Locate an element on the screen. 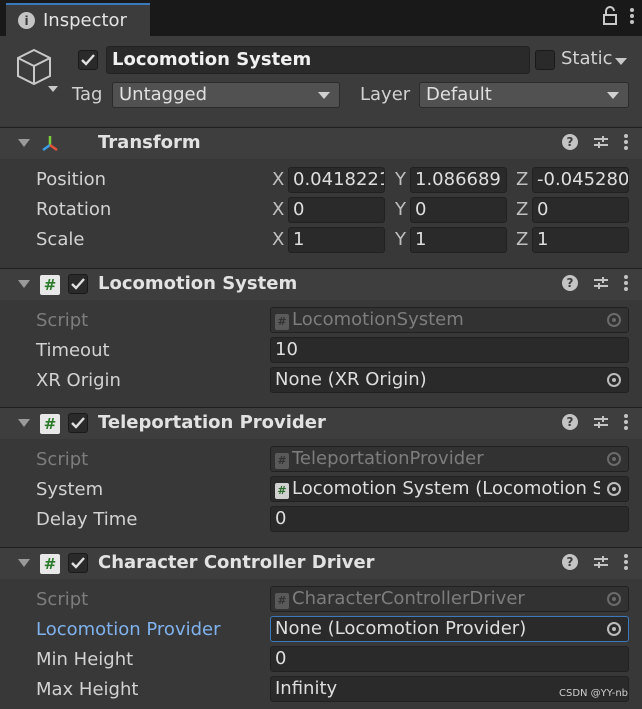  object-picker-button is located at coordinates (614, 489).